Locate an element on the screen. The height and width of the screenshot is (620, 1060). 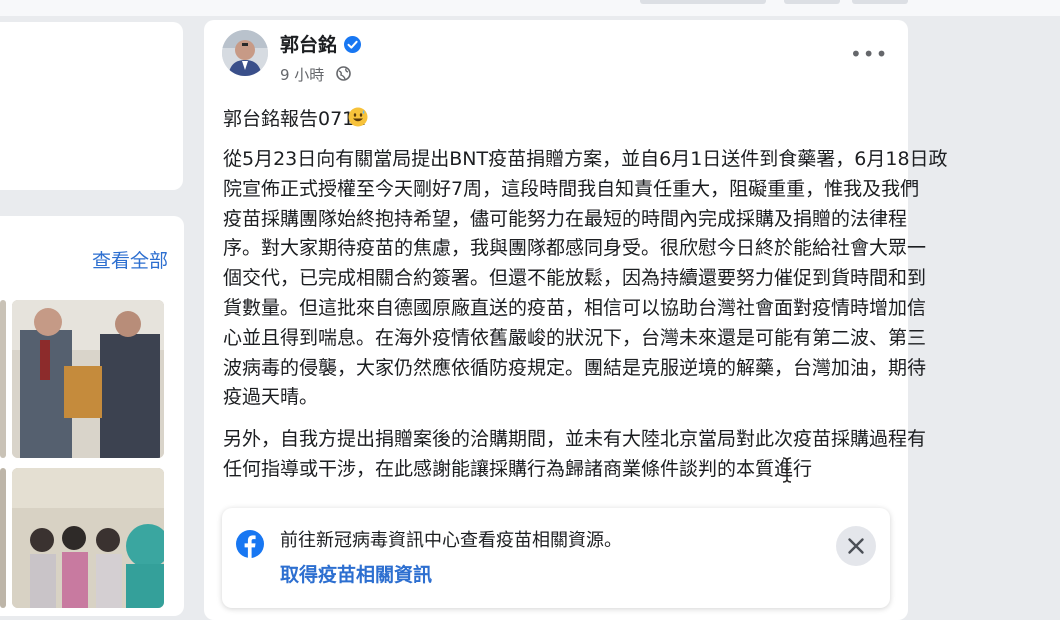
vaccine-info-link: 取得疫苗相關資訊 is located at coordinates (356, 573).